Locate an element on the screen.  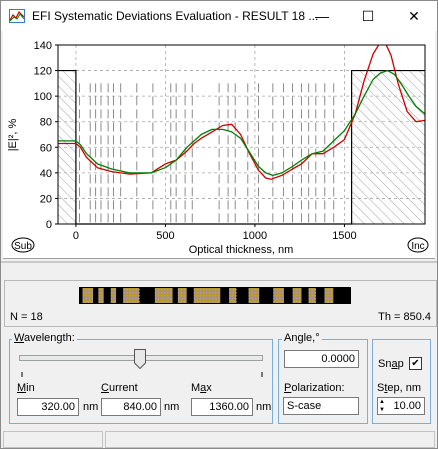
minimize-button: — is located at coordinates (322, 16).